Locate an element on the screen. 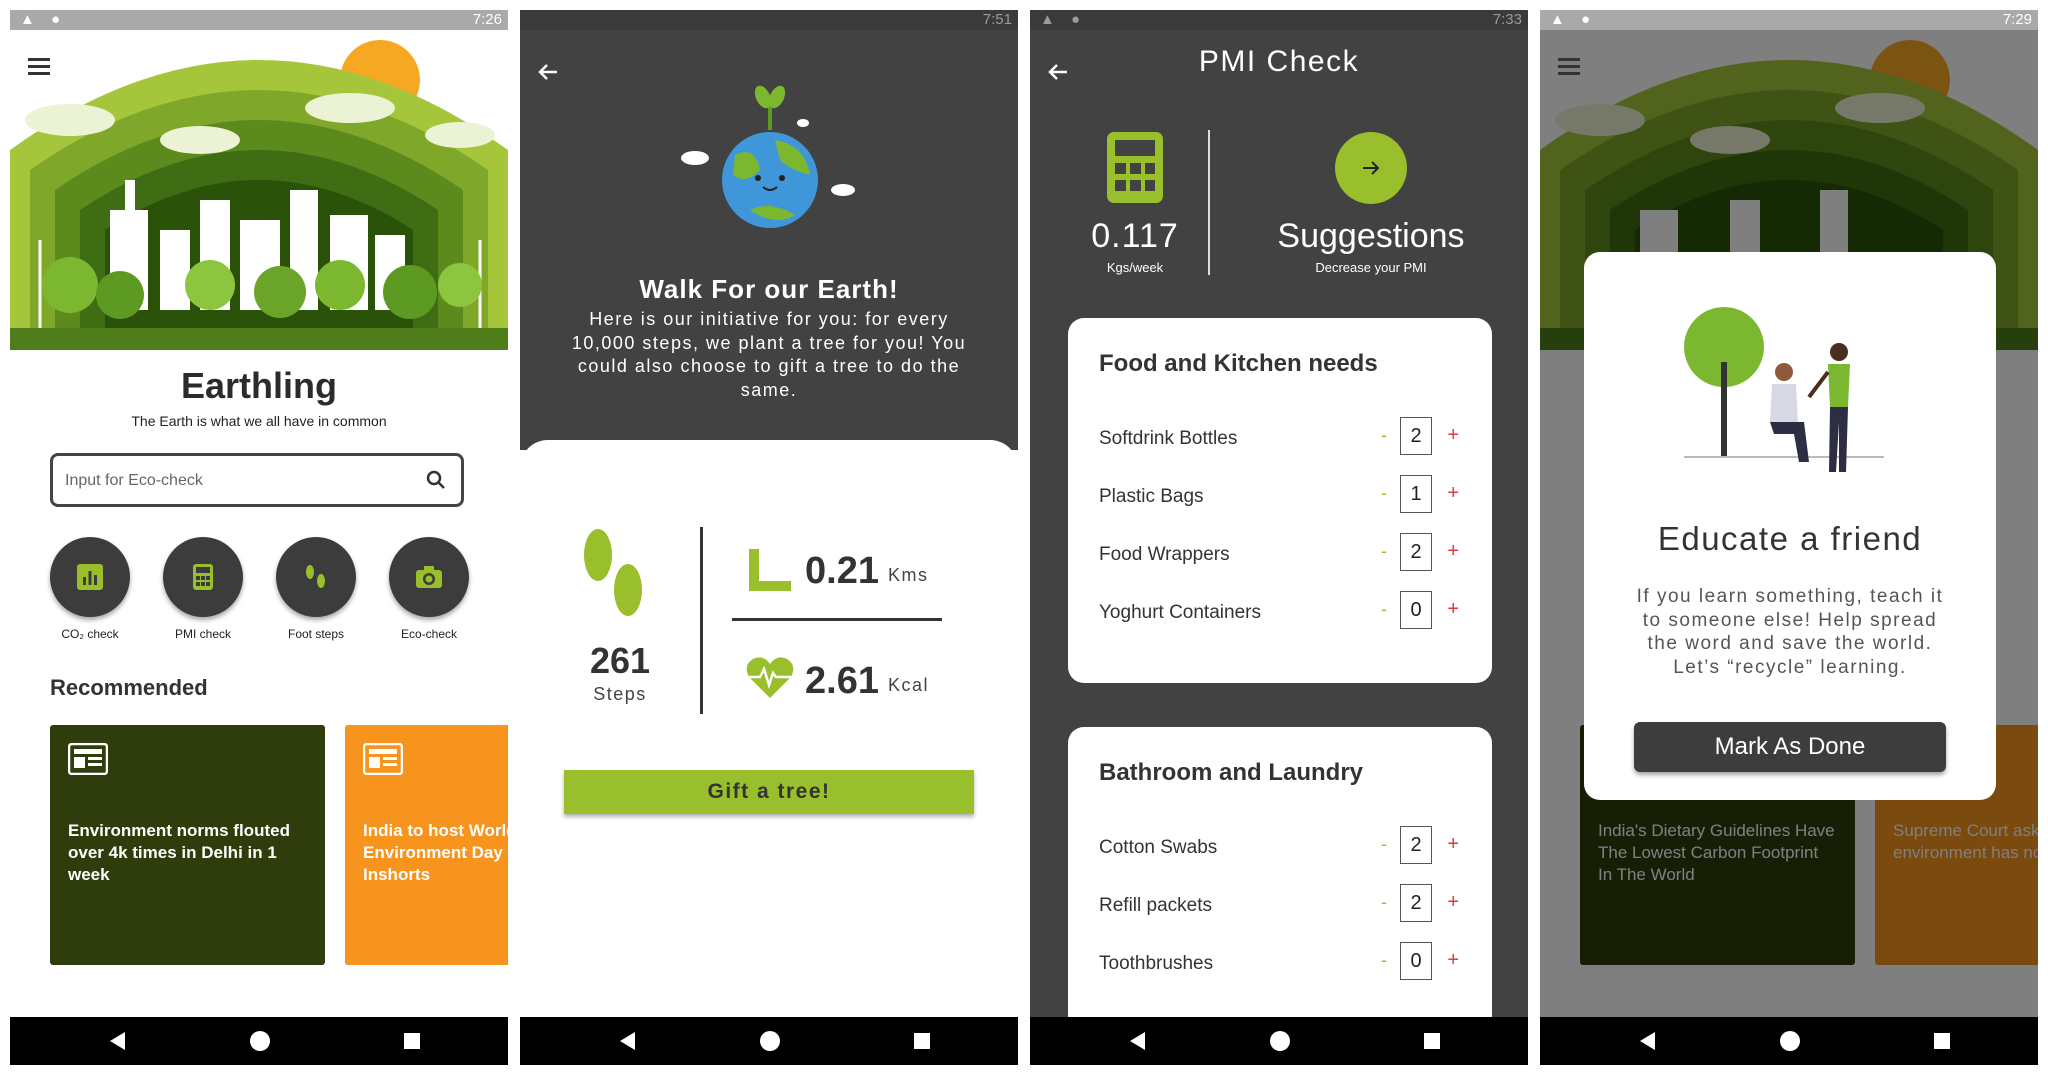 The width and height of the screenshot is (2048, 1075). people-tree-illustration is located at coordinates (1784, 389).